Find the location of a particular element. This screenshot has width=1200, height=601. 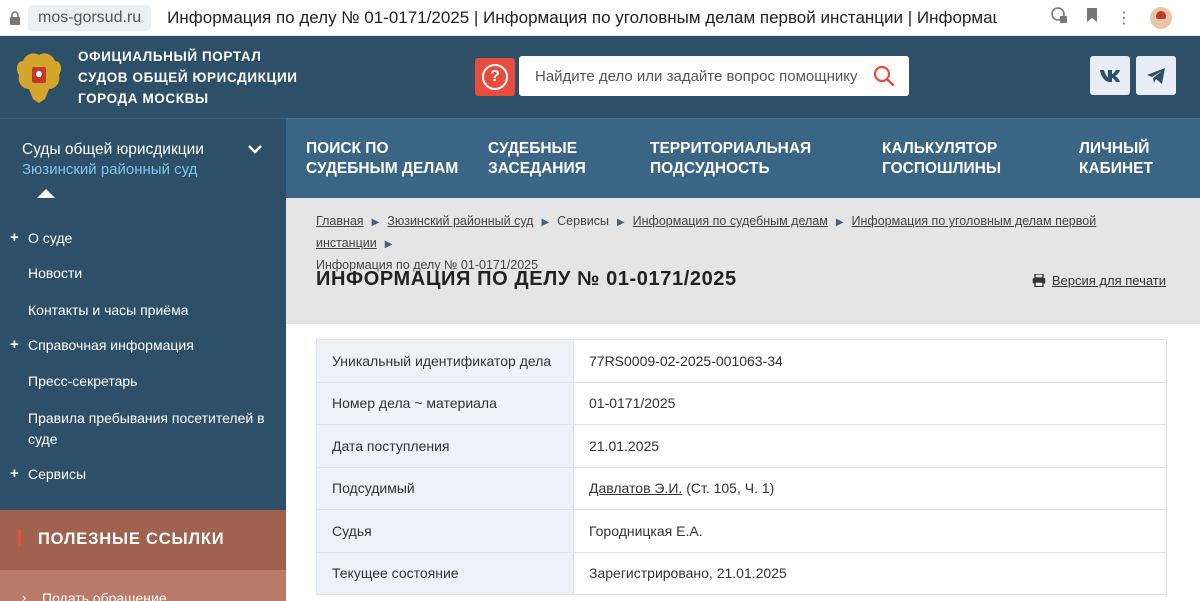

menu-label: ПОИСК ПО is located at coordinates (347, 148).